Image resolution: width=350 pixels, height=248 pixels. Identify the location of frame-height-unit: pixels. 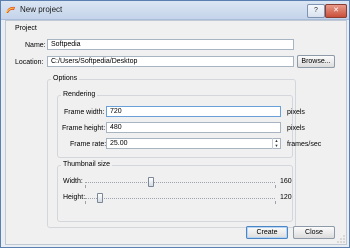
(296, 128).